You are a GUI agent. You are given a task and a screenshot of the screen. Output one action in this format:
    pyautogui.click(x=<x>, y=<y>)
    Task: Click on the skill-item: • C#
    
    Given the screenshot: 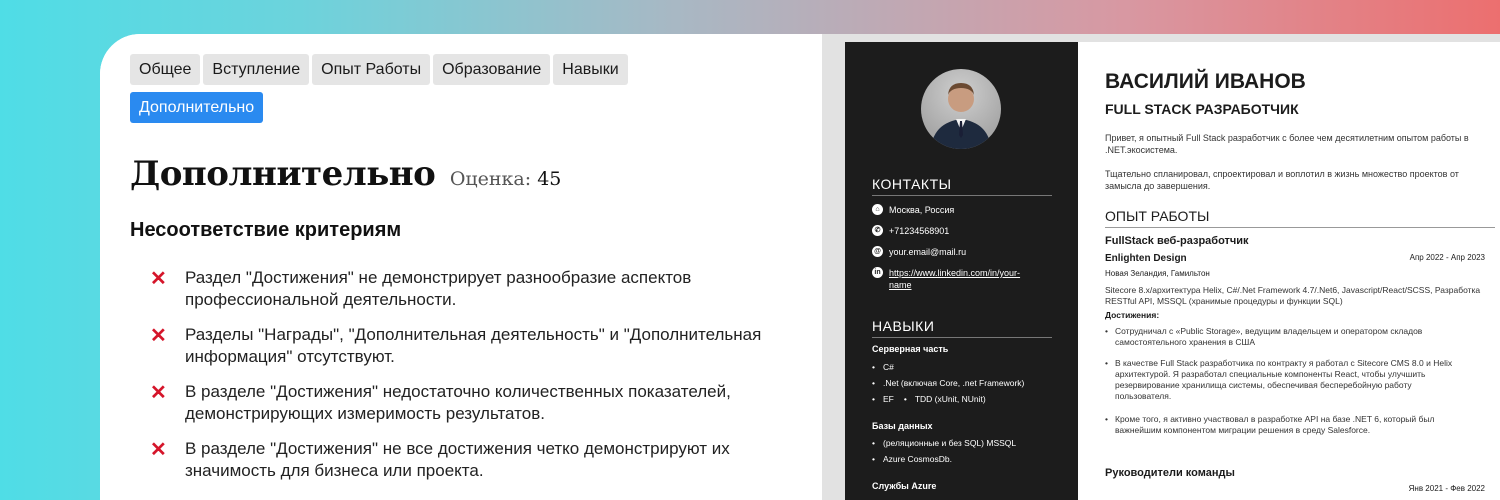 What is the action you would take?
    pyautogui.click(x=883, y=367)
    